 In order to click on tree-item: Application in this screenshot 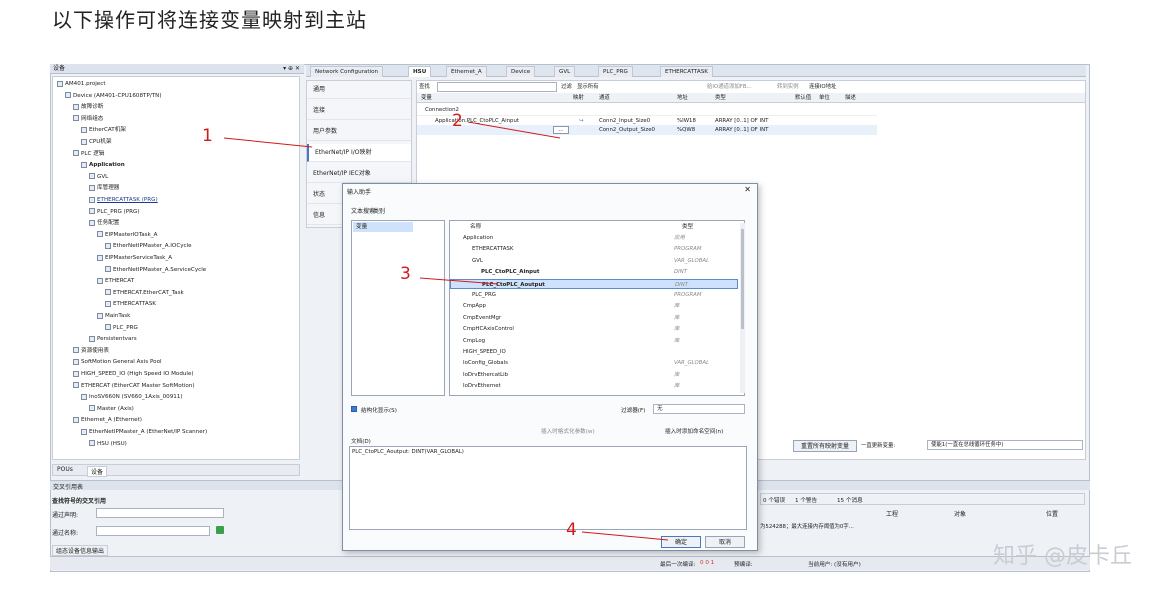, I will do `click(103, 165)`.